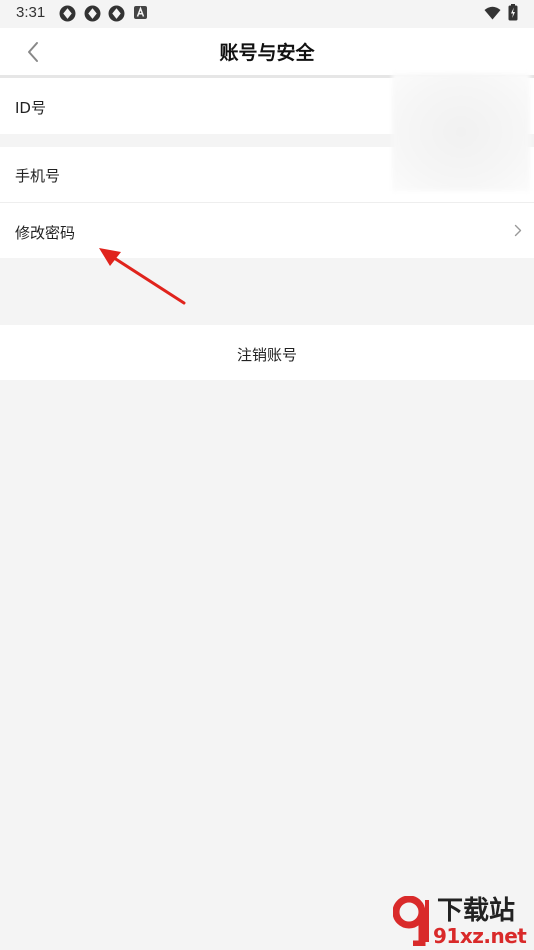 The image size is (534, 950). I want to click on id-label: ID号, so click(30, 108).